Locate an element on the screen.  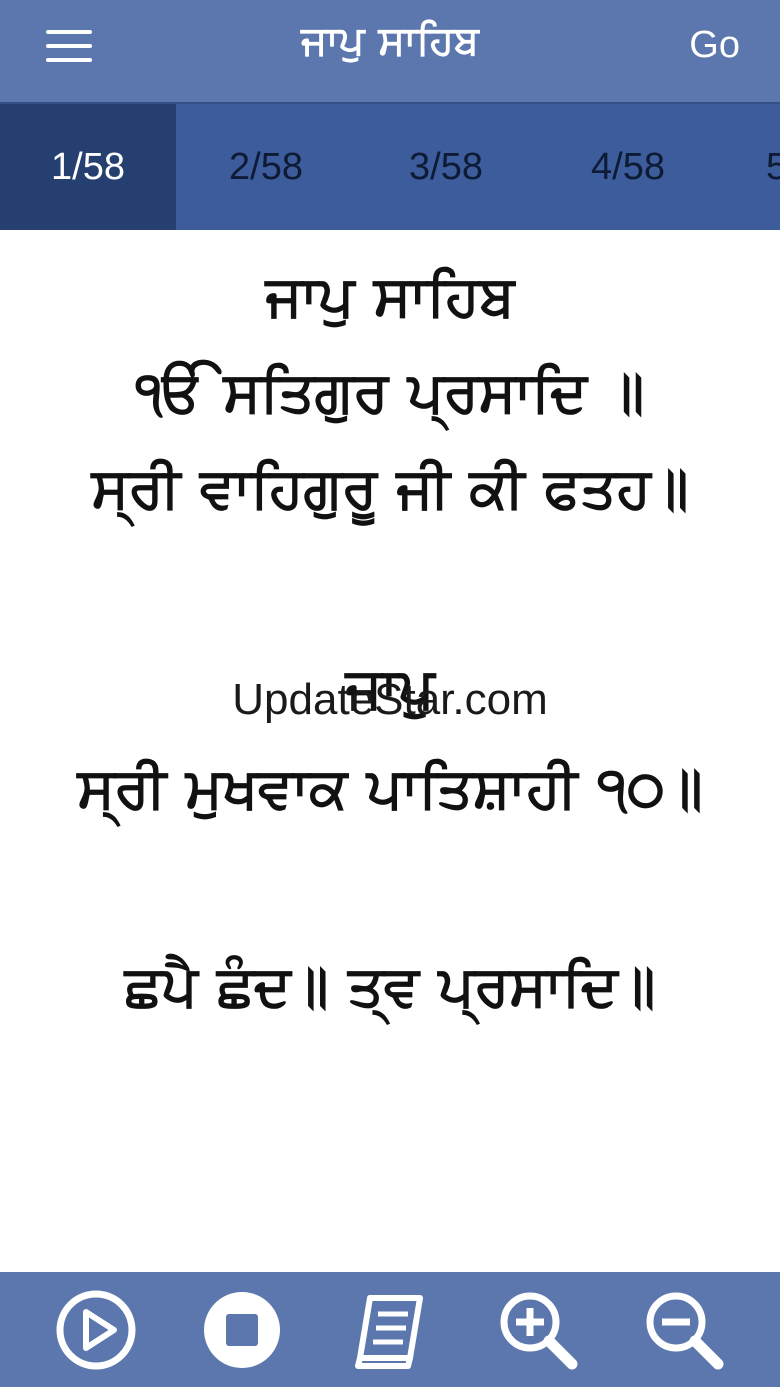
page-tabs: 1/58 2/58 3/58 4/58 5/58 is located at coordinates (390, 166).